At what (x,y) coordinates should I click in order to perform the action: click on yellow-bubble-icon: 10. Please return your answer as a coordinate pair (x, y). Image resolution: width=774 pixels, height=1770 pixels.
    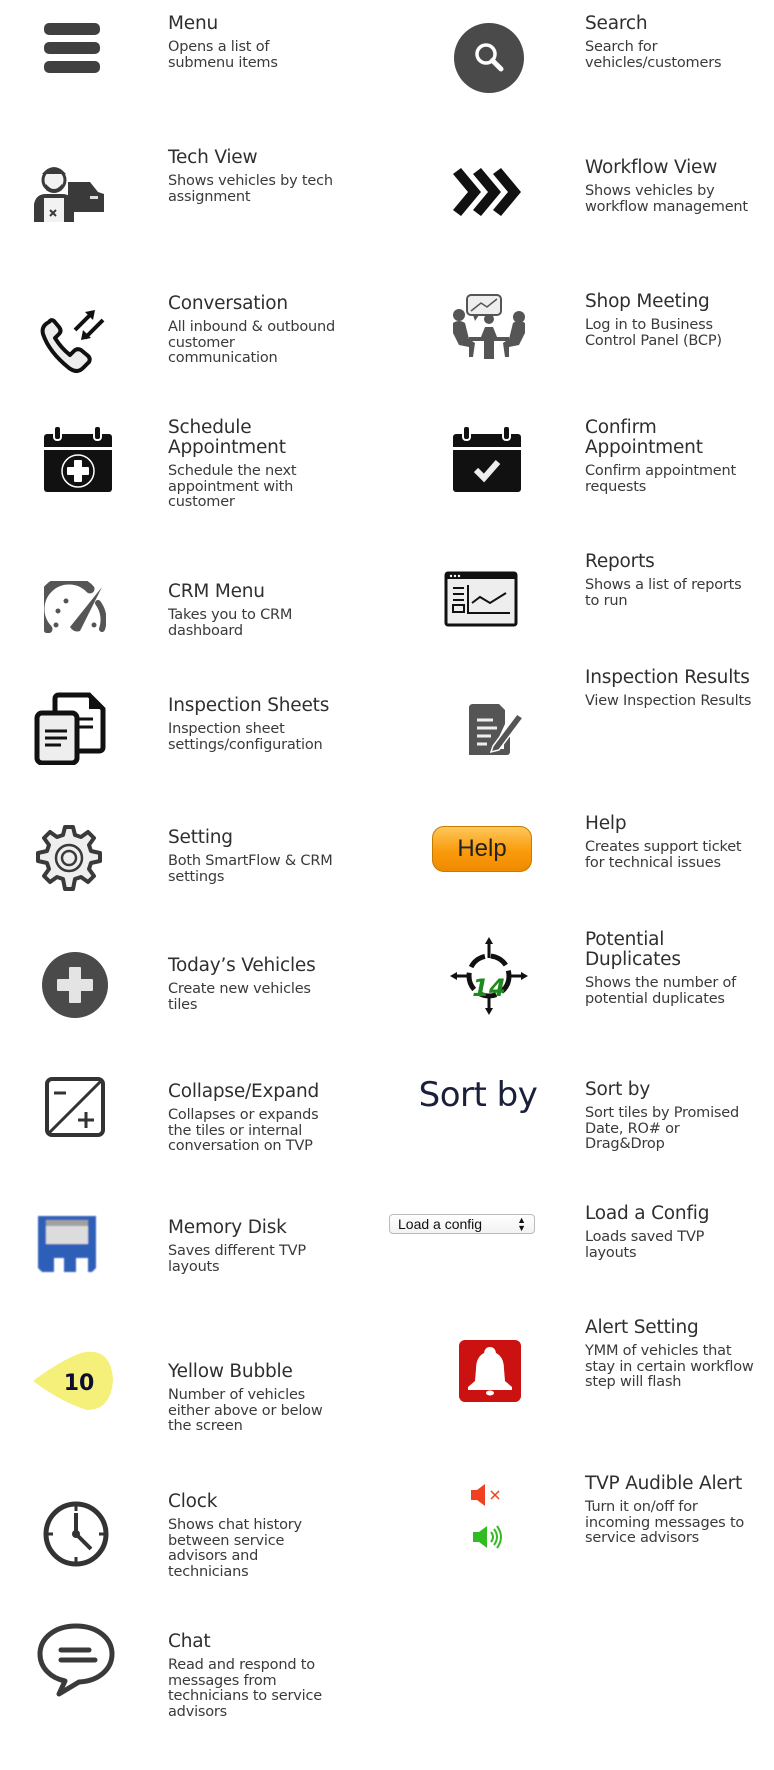
    Looking at the image, I should click on (73, 1381).